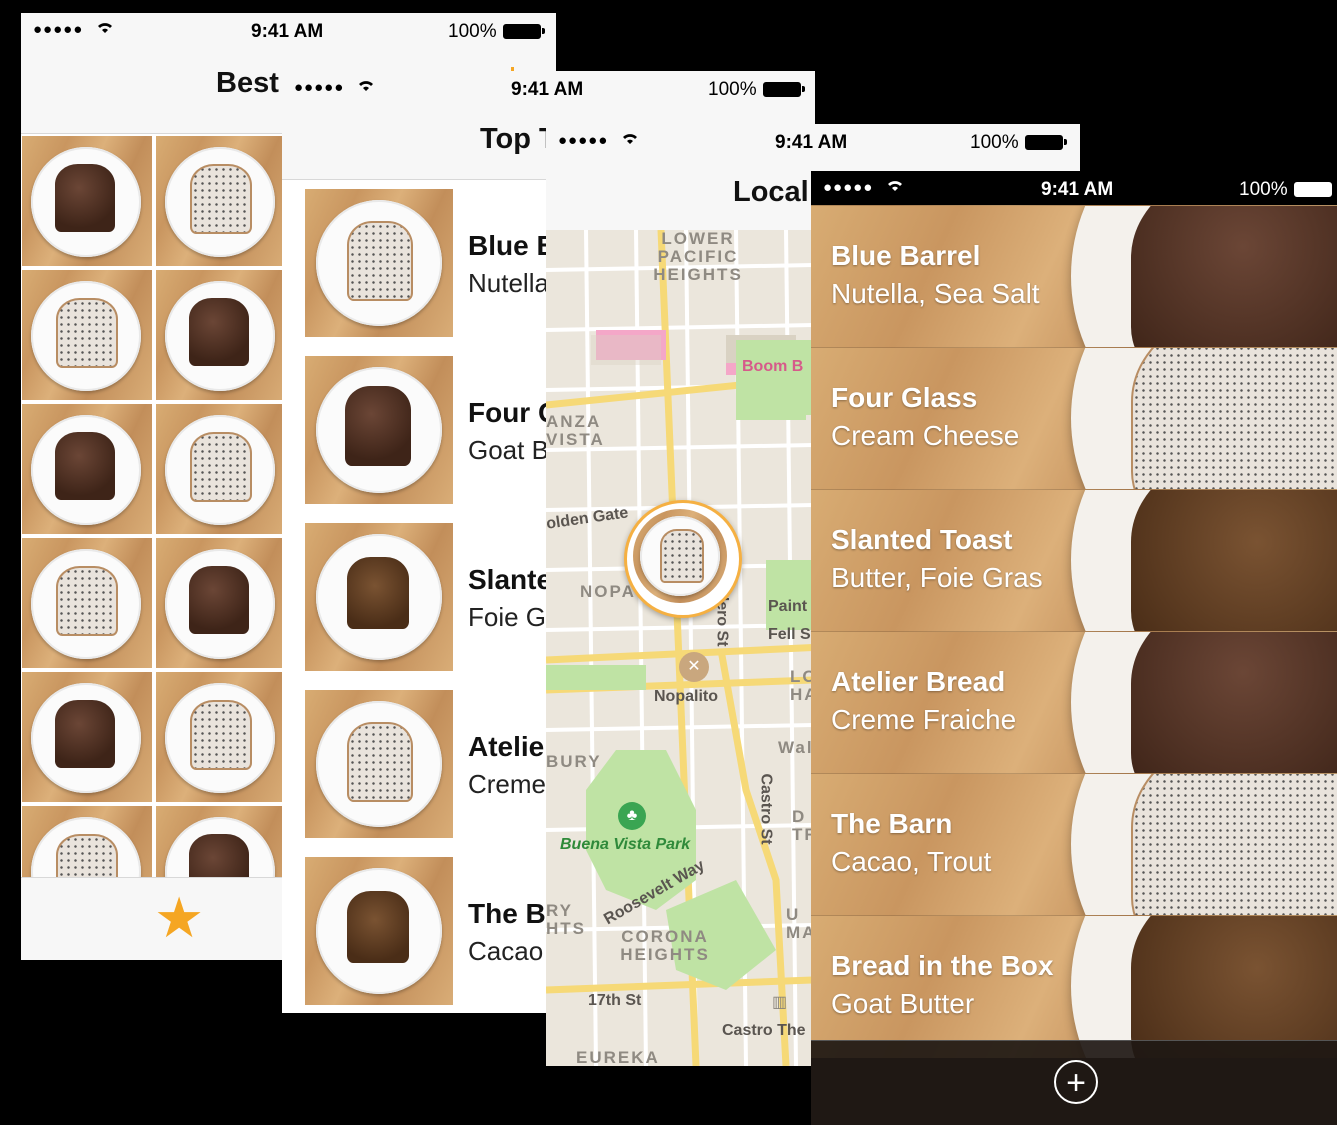 The height and width of the screenshot is (1125, 1337). Describe the element at coordinates (766, 809) in the screenshot. I see `map-label-castro-st: Castro St` at that location.